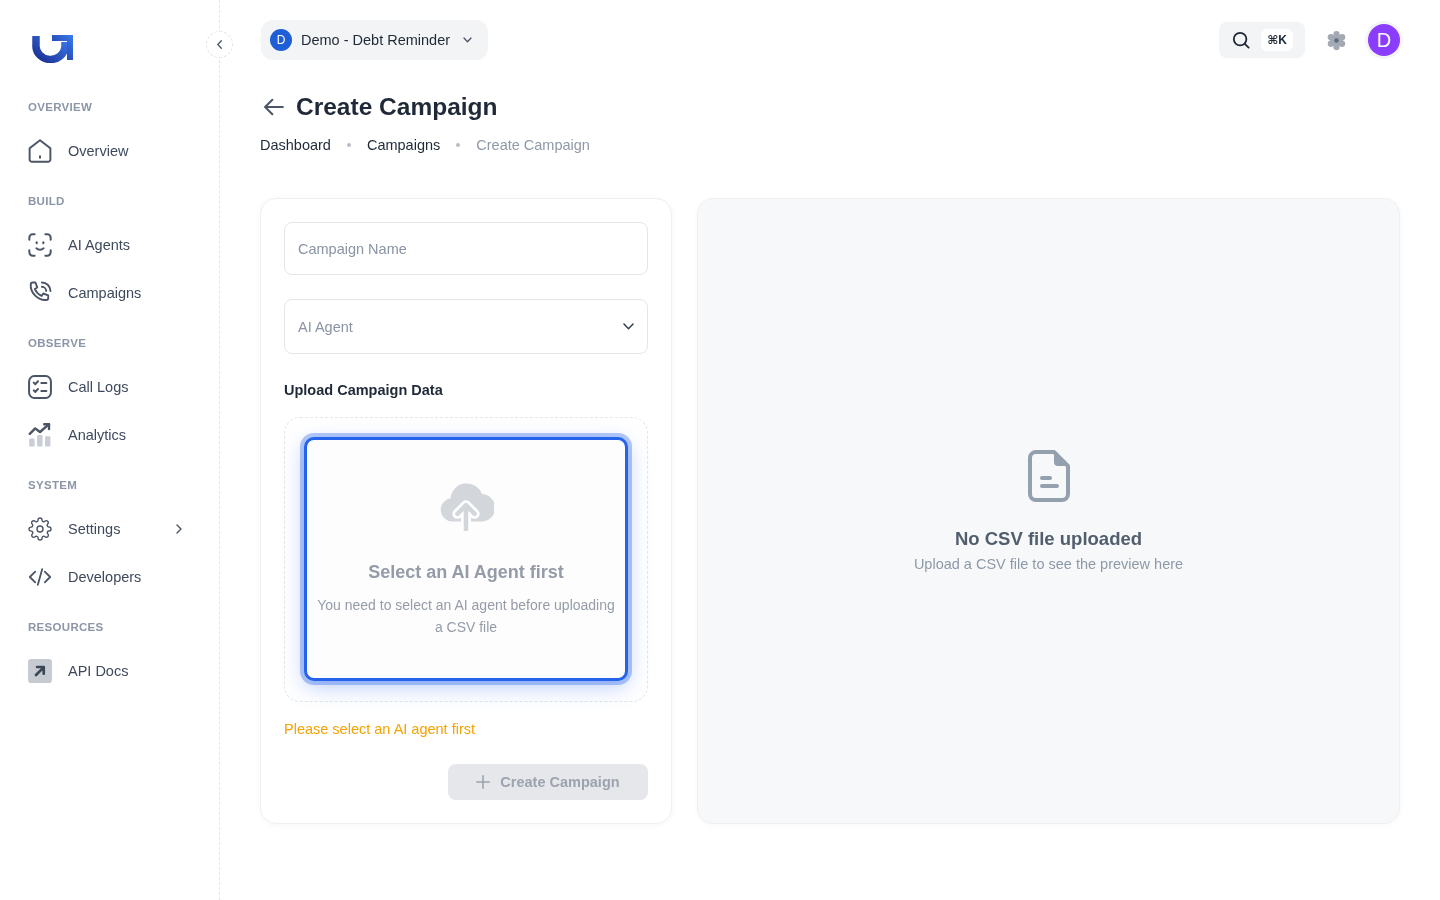 This screenshot has width=1440, height=900. What do you see at coordinates (105, 245) in the screenshot?
I see `nav-item: AI Agents` at bounding box center [105, 245].